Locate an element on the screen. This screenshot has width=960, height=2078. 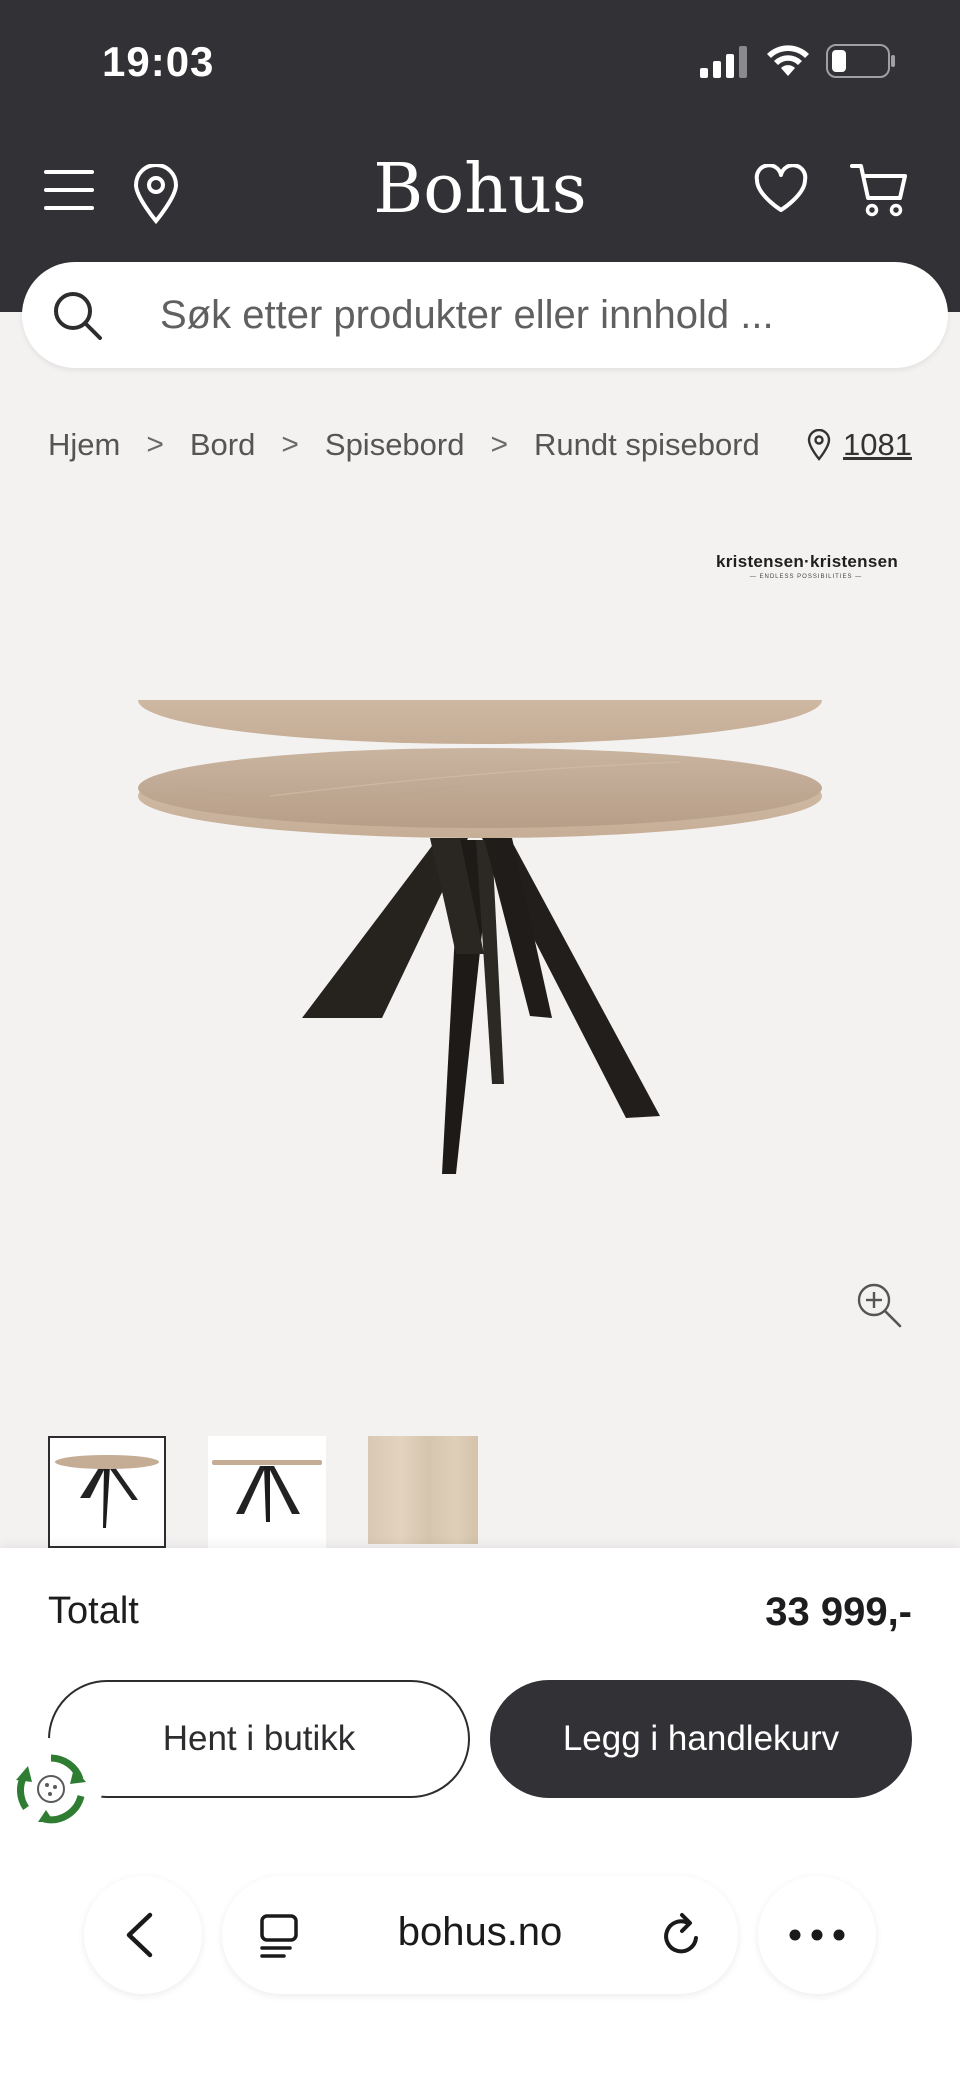
add-to-cart-button: Legg i handlekurv is located at coordinates (701, 1739).